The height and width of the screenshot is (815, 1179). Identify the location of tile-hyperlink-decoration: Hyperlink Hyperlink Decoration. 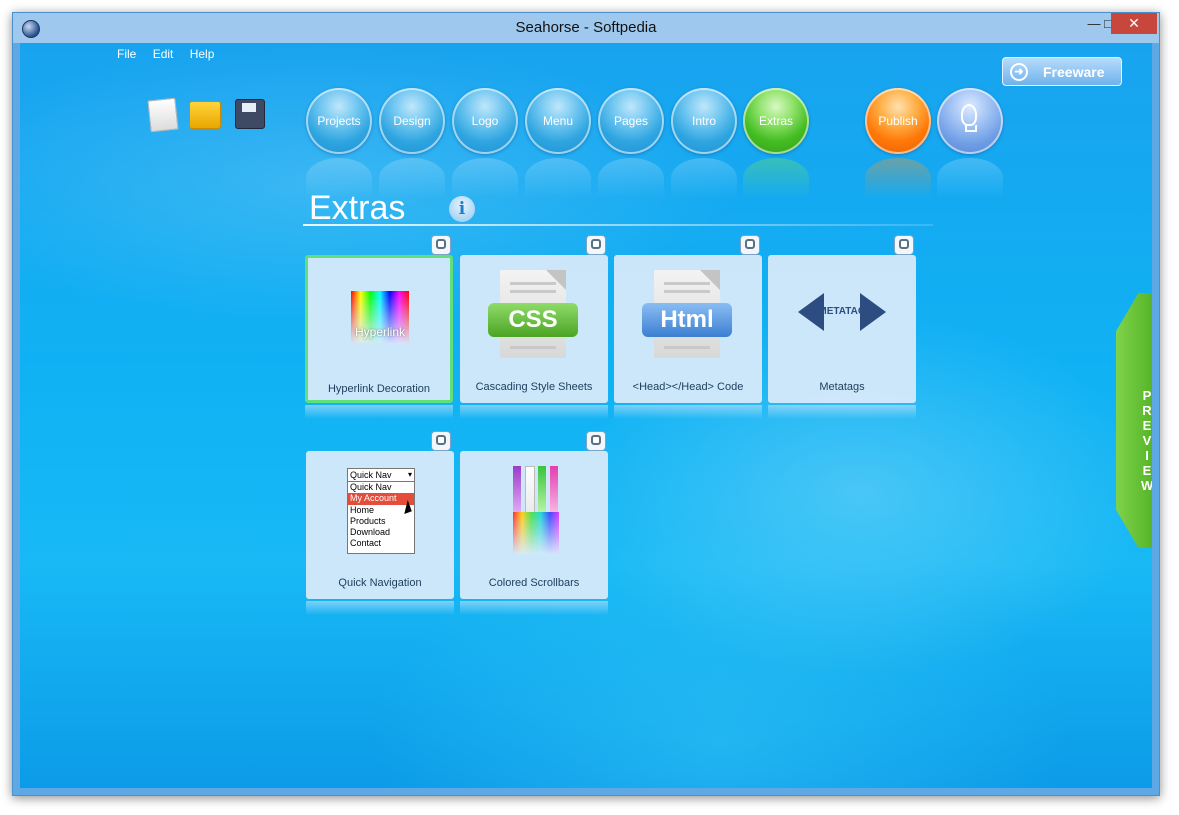
(379, 329).